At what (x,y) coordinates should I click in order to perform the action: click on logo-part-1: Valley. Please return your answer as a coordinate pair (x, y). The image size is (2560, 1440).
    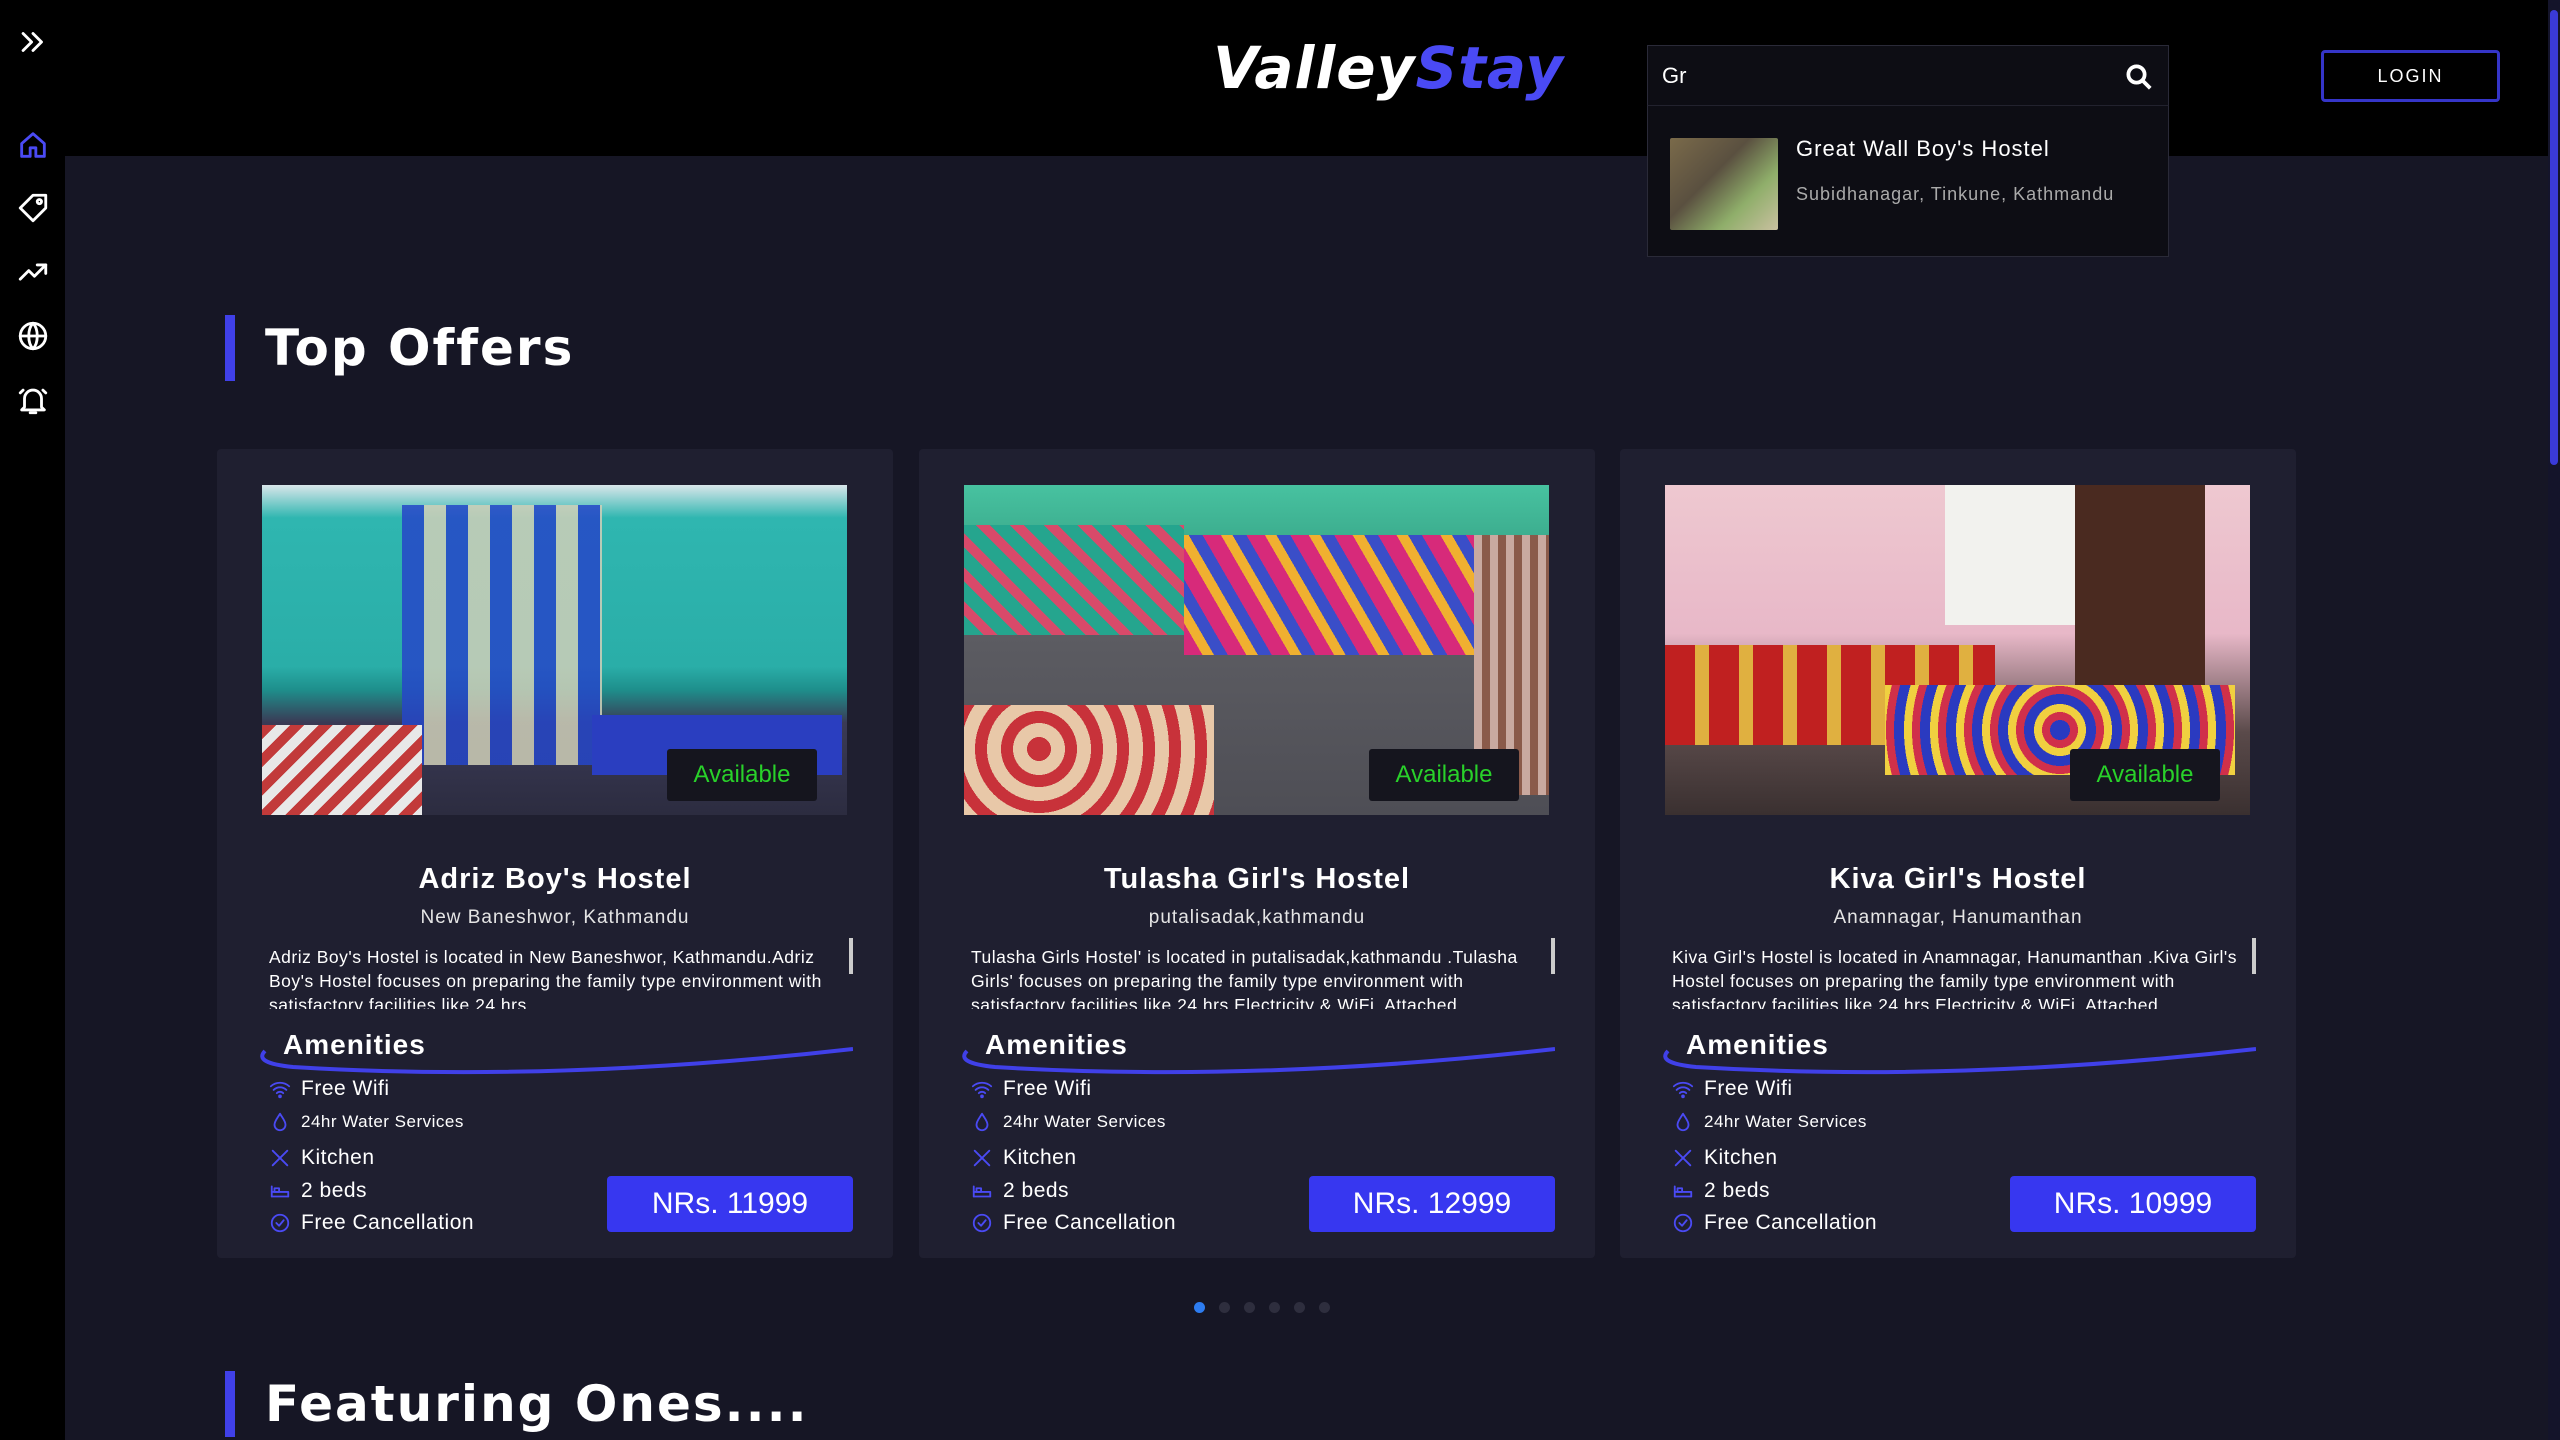
    Looking at the image, I should click on (1314, 68).